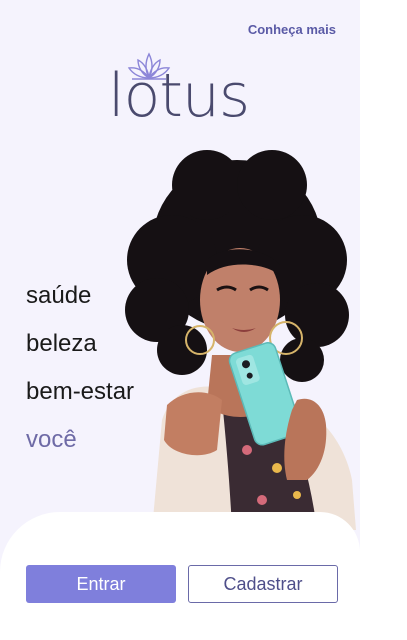  I want to click on learn-more-link: Conheça mais, so click(292, 29).